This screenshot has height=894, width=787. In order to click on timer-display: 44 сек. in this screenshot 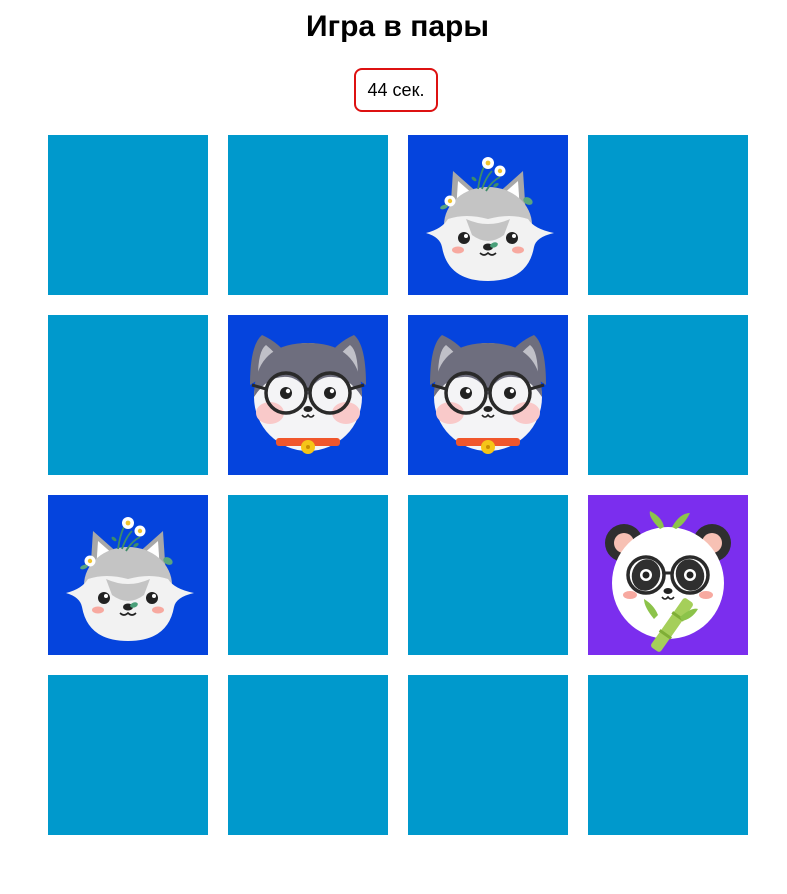, I will do `click(396, 90)`.